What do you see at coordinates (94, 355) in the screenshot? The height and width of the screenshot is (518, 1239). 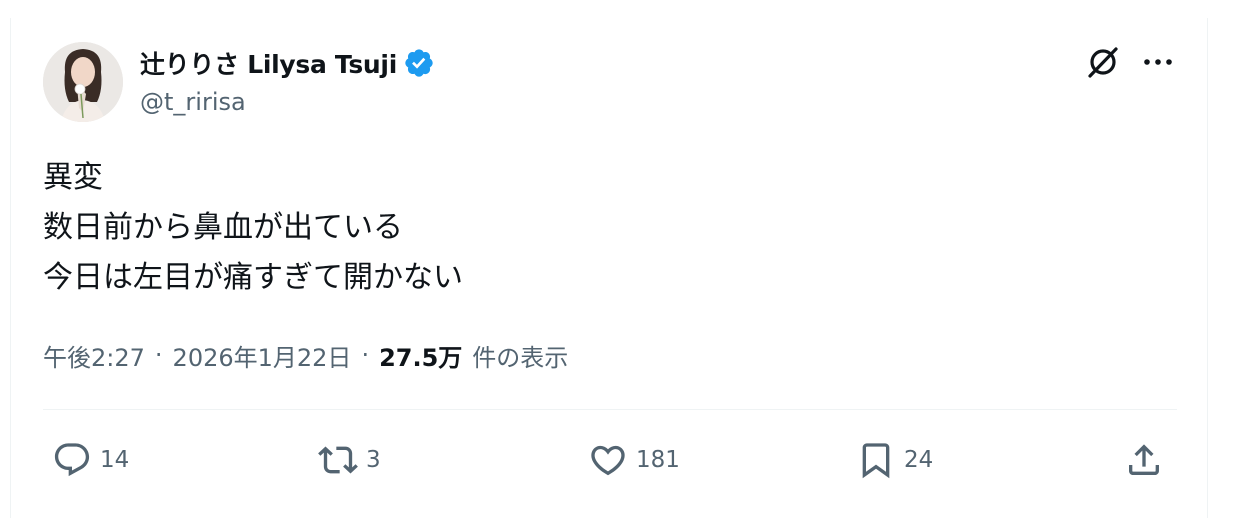 I see `tweet-time: 午後2:27` at bounding box center [94, 355].